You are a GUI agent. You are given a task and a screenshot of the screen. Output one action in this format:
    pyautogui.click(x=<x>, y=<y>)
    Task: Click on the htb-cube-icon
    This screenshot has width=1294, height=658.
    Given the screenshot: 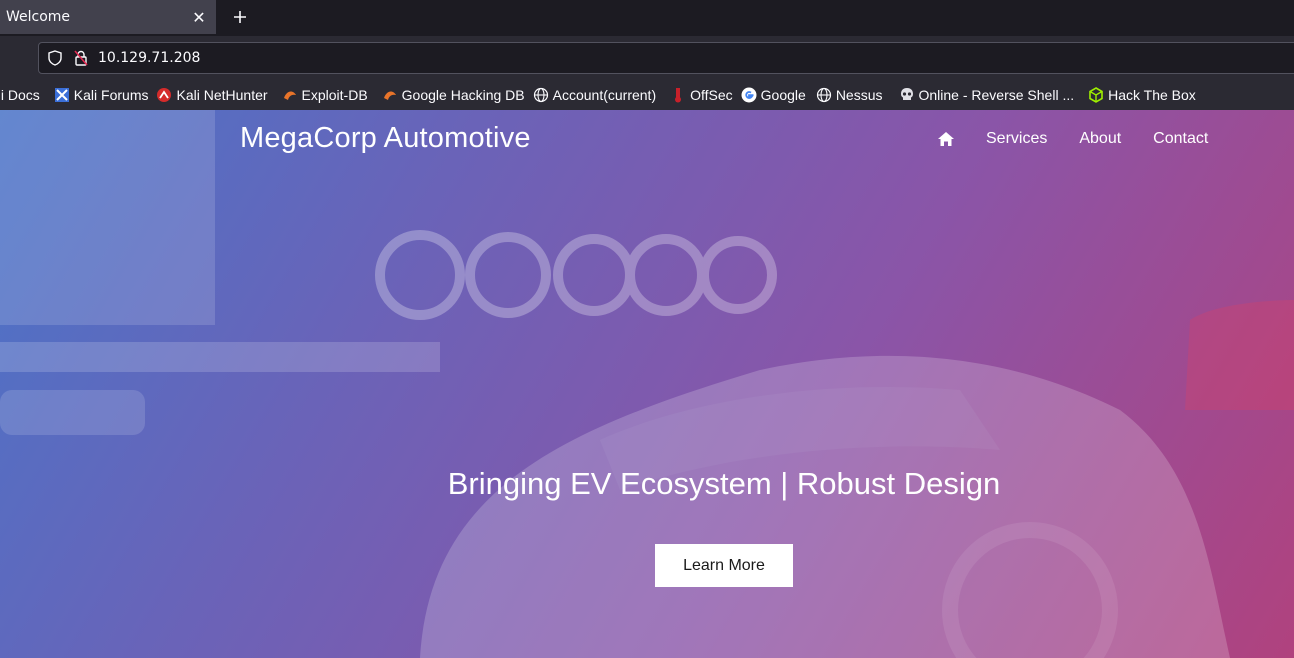 What is the action you would take?
    pyautogui.click(x=1096, y=95)
    